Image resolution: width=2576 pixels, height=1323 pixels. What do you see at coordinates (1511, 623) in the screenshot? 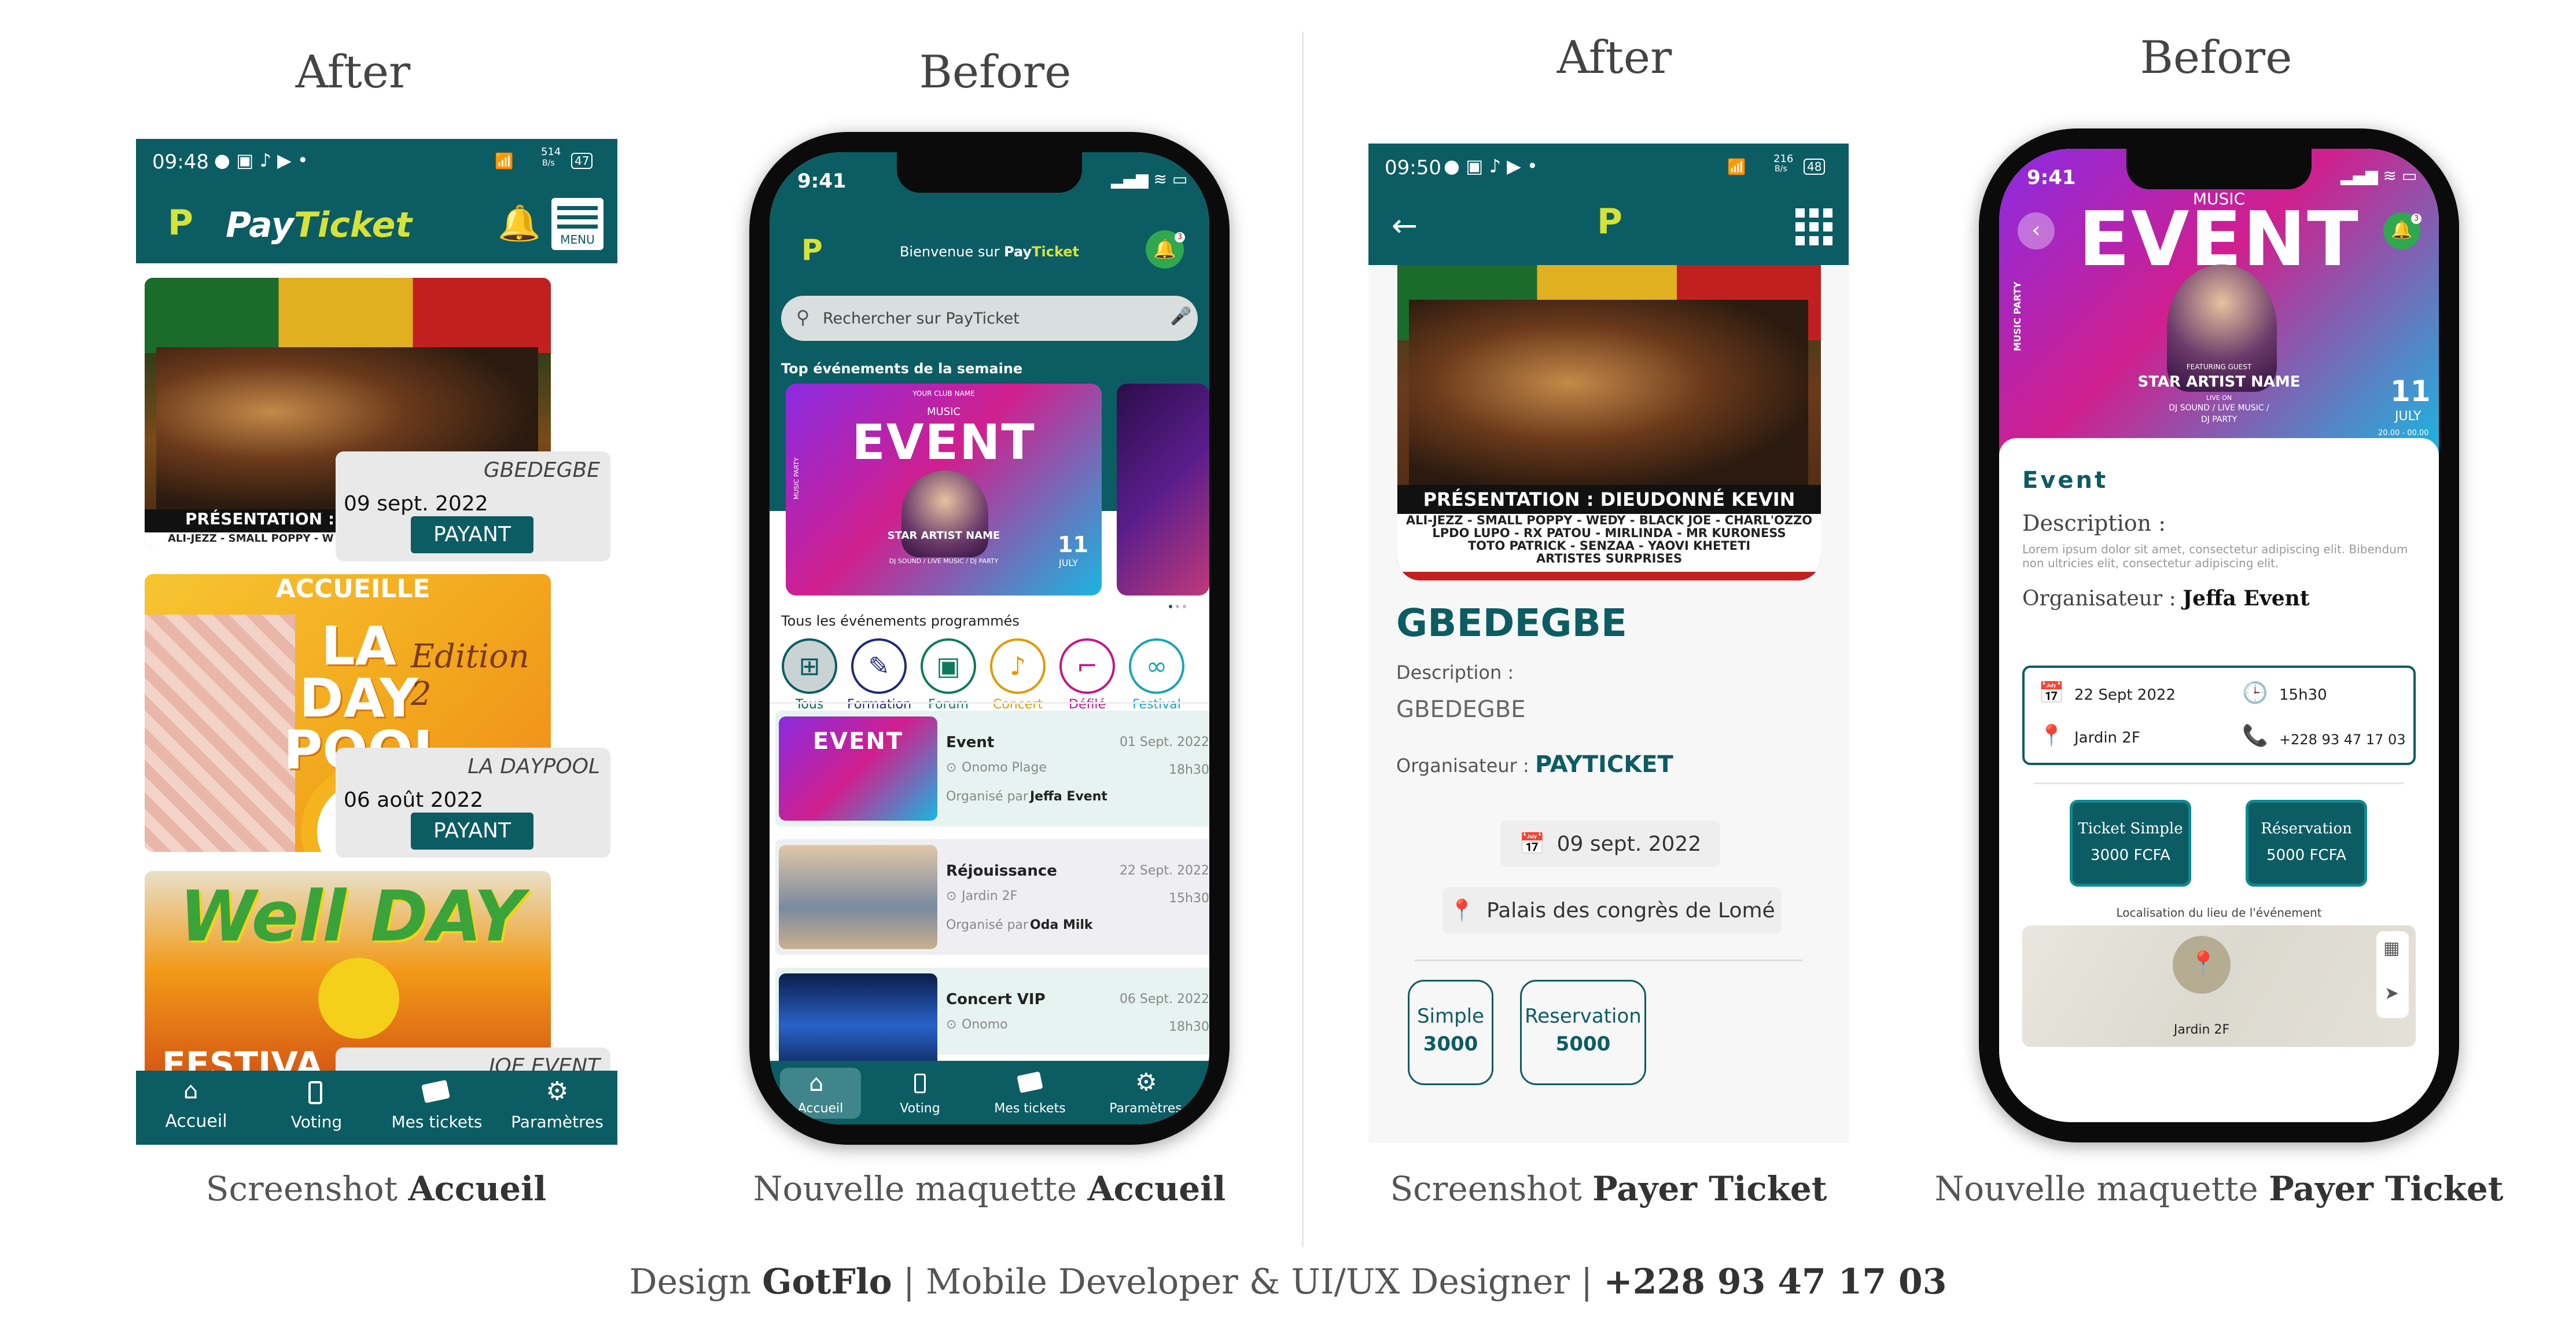
I see `event-title: GBEDEGBE` at bounding box center [1511, 623].